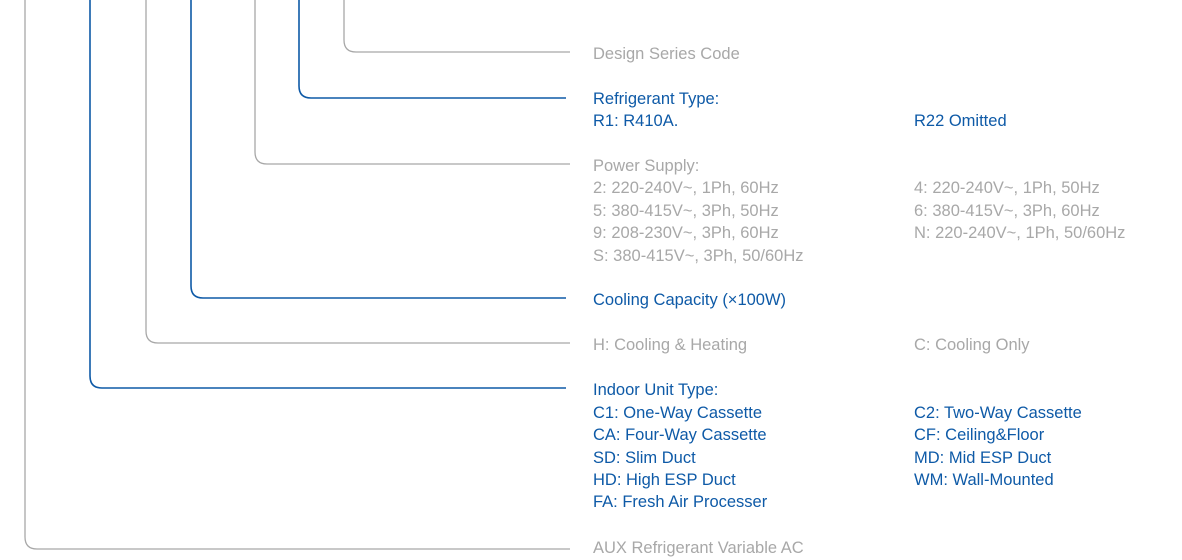 The image size is (1182, 560). I want to click on design-series-connector, so click(456, 26).